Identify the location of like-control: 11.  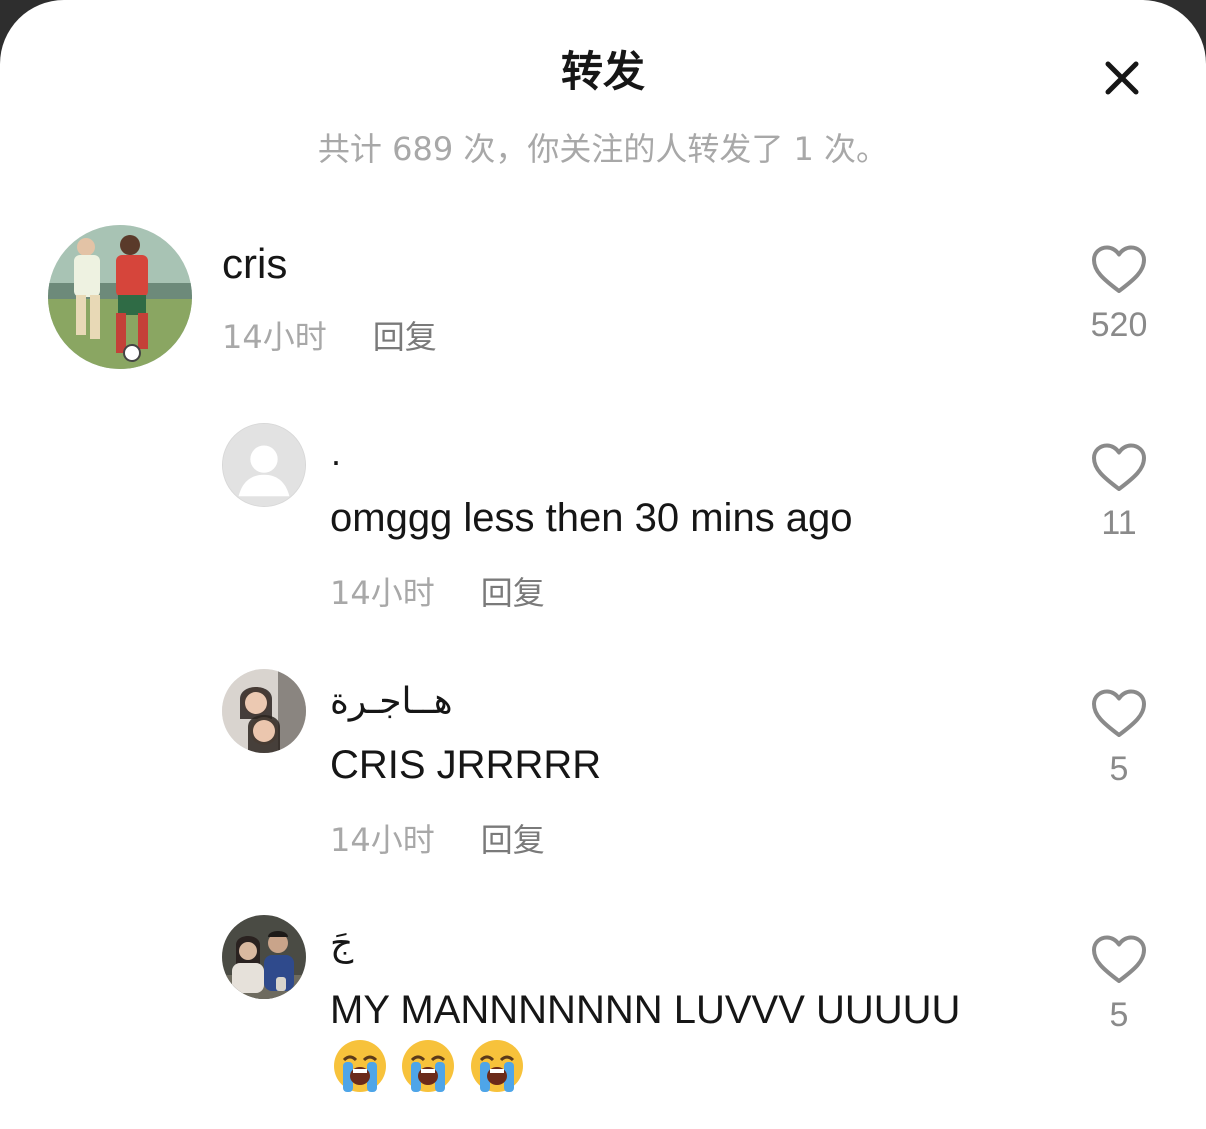
(1119, 492).